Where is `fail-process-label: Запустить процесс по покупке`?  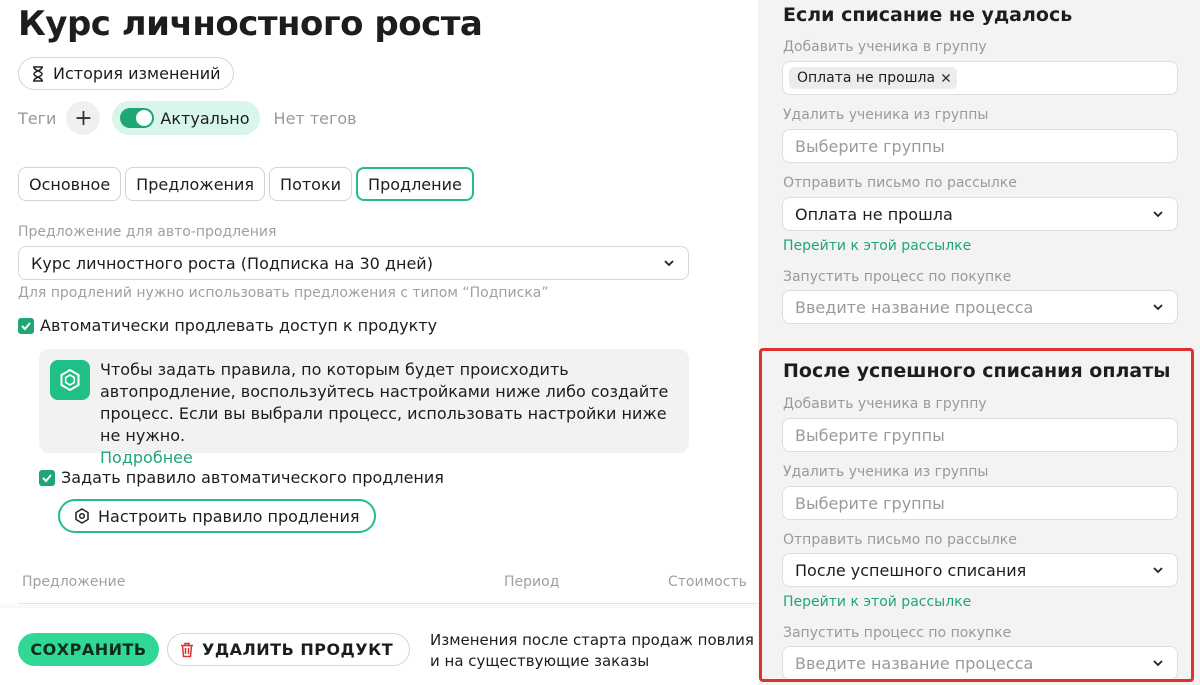
fail-process-label: Запустить процесс по покупке is located at coordinates (897, 277).